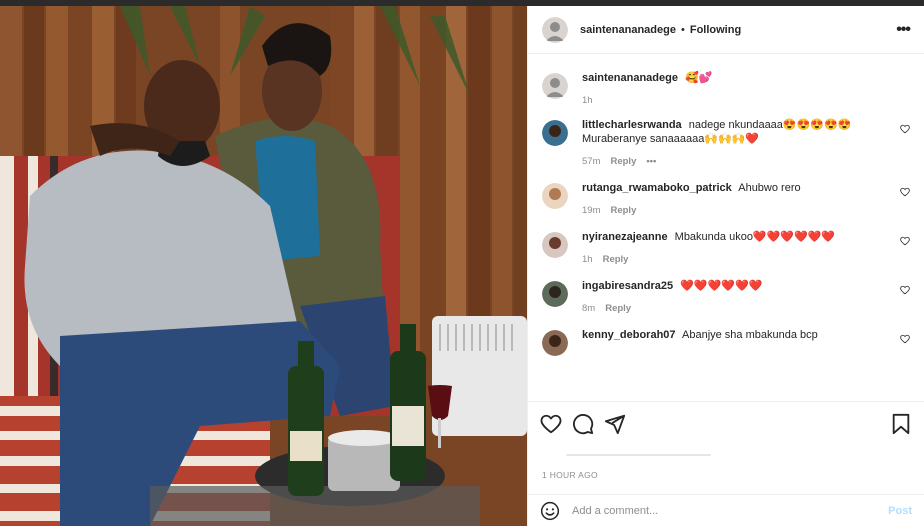 Image resolution: width=924 pixels, height=526 pixels. What do you see at coordinates (627, 286) in the screenshot?
I see `comment-username: ingabiresandra25` at bounding box center [627, 286].